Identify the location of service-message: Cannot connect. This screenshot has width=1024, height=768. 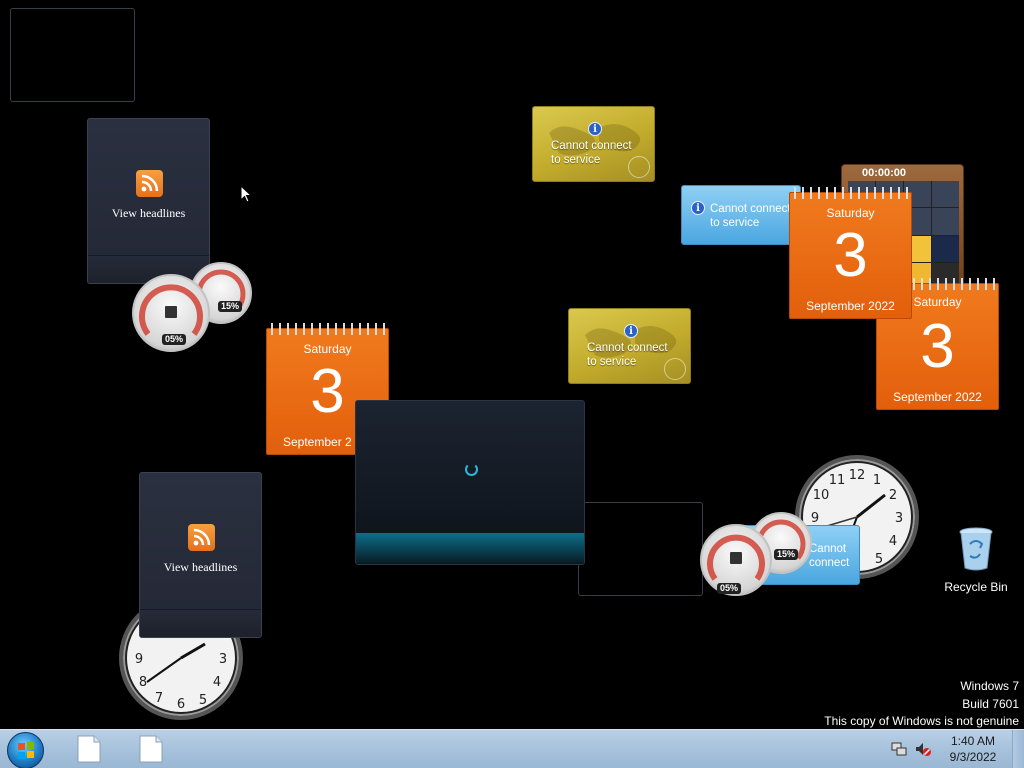
(829, 556).